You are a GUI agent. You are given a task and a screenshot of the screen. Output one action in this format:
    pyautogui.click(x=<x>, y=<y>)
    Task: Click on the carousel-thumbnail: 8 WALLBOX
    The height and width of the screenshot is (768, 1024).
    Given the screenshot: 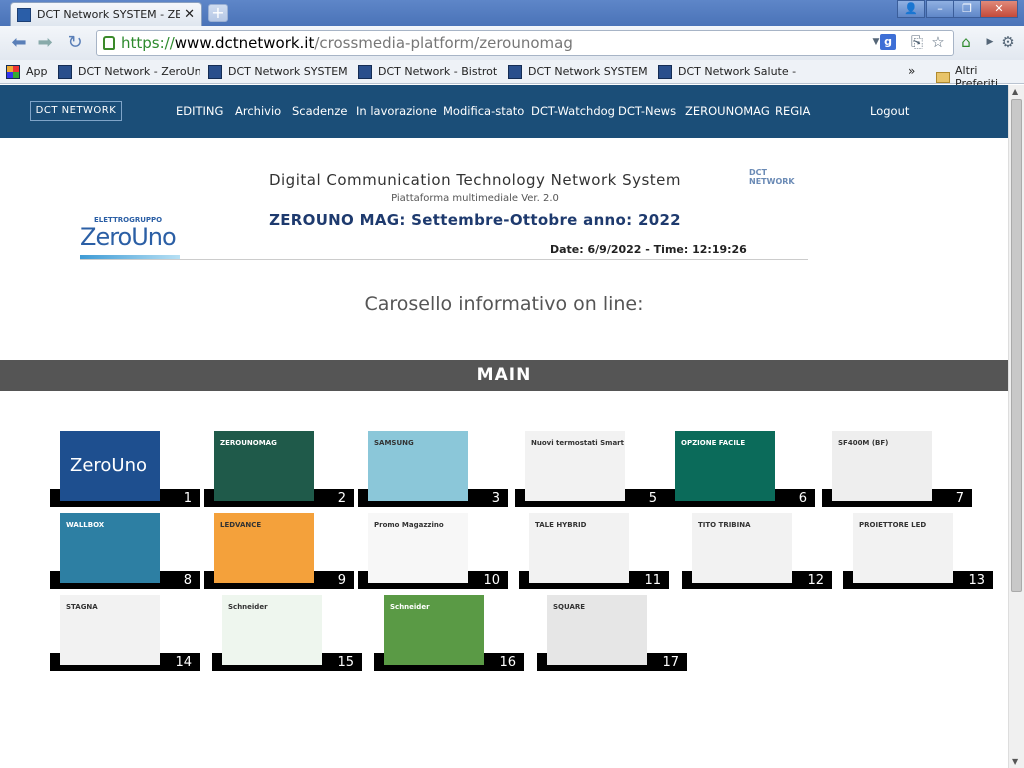 What is the action you would take?
    pyautogui.click(x=125, y=551)
    